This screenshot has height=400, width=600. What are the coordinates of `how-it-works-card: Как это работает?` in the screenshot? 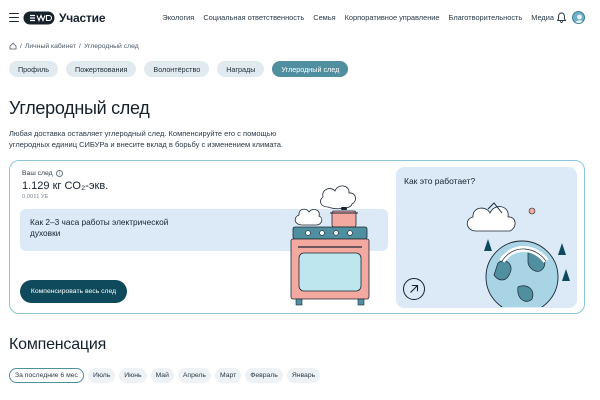 It's located at (486, 237).